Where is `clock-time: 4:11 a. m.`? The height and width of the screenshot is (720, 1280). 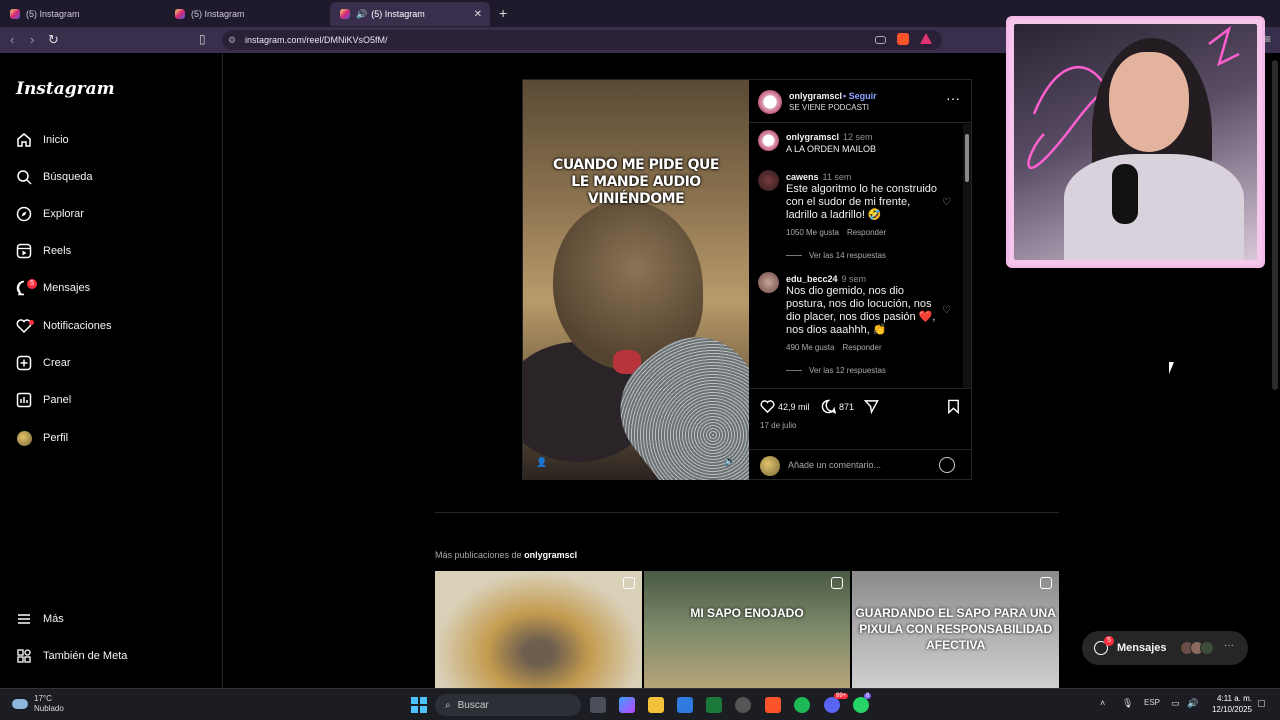
clock-time: 4:11 a. m. is located at coordinates (1234, 698).